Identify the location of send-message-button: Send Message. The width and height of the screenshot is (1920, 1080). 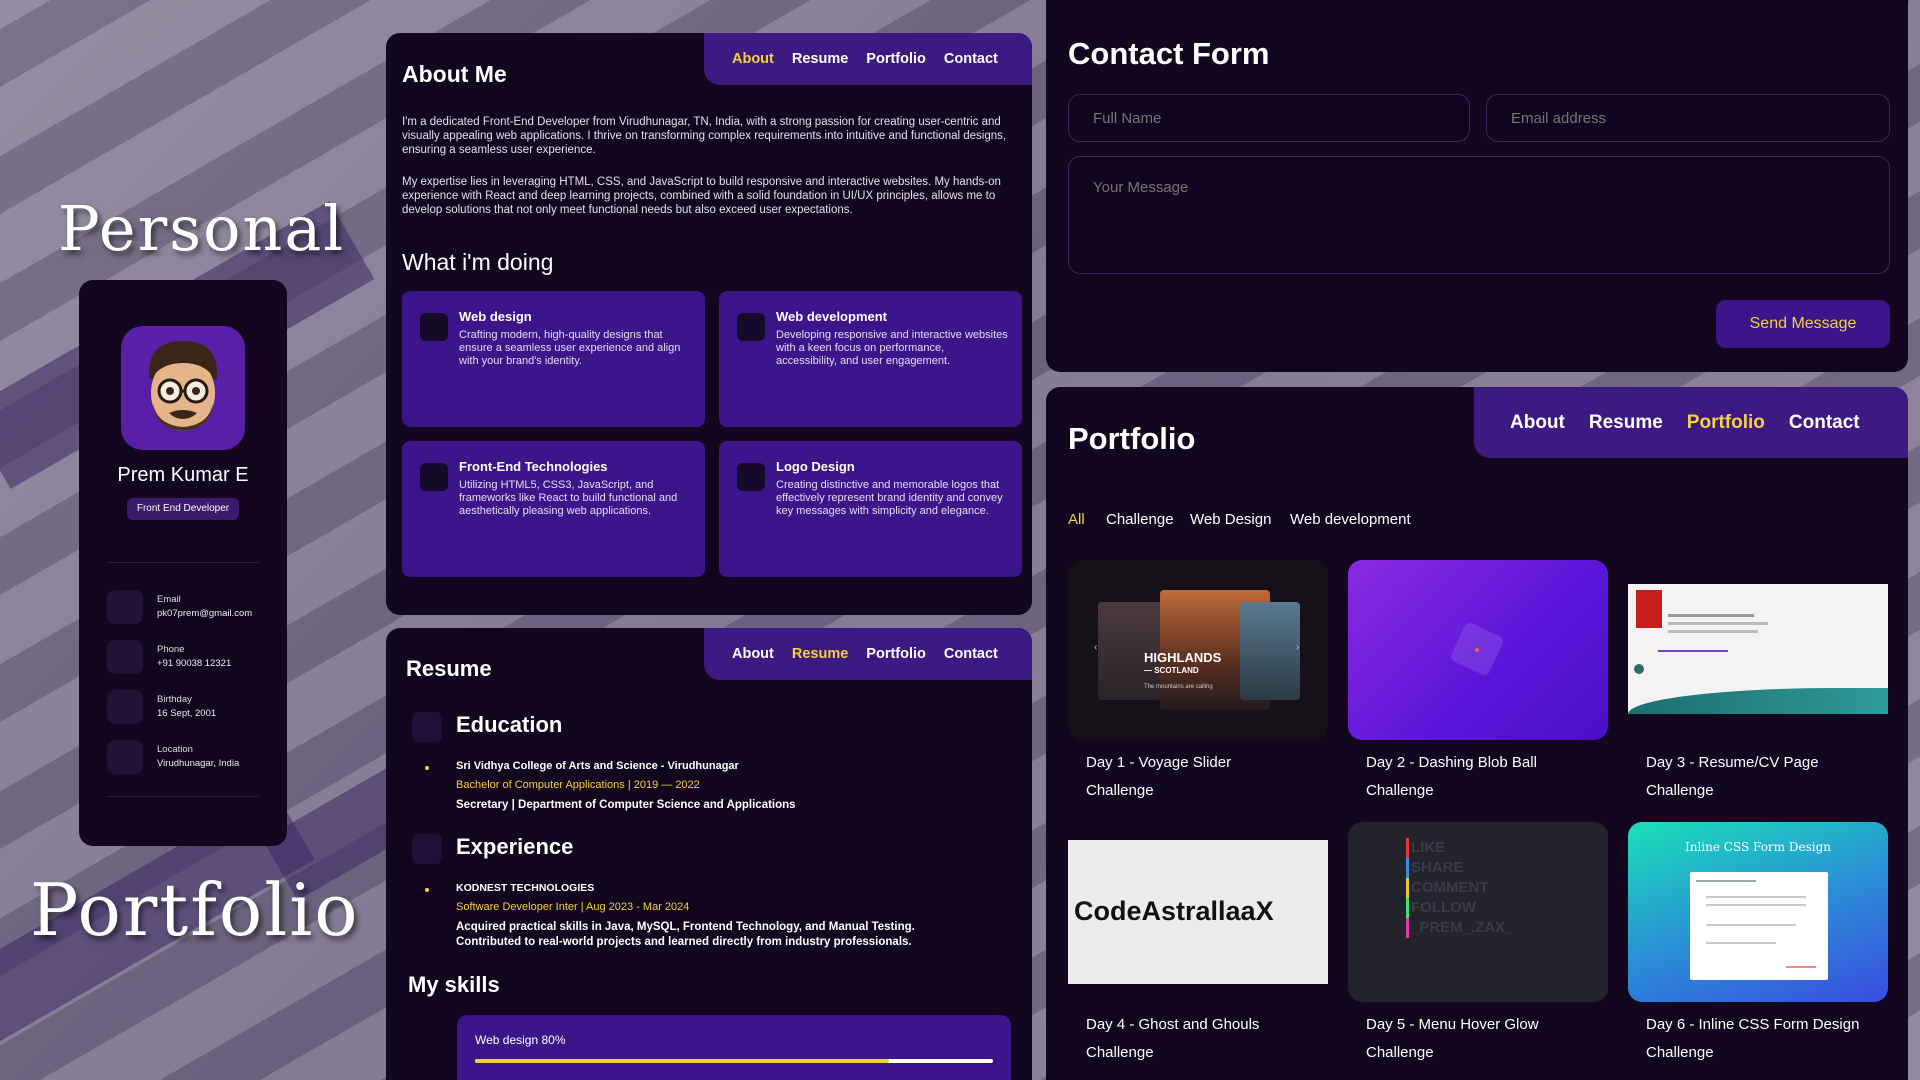
(1803, 324).